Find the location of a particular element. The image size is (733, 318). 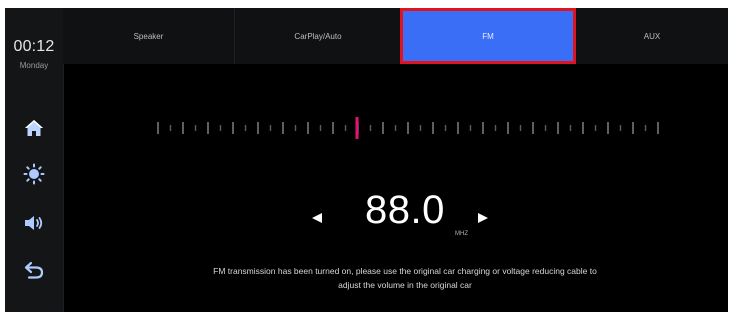

back-icon is located at coordinates (34, 270).